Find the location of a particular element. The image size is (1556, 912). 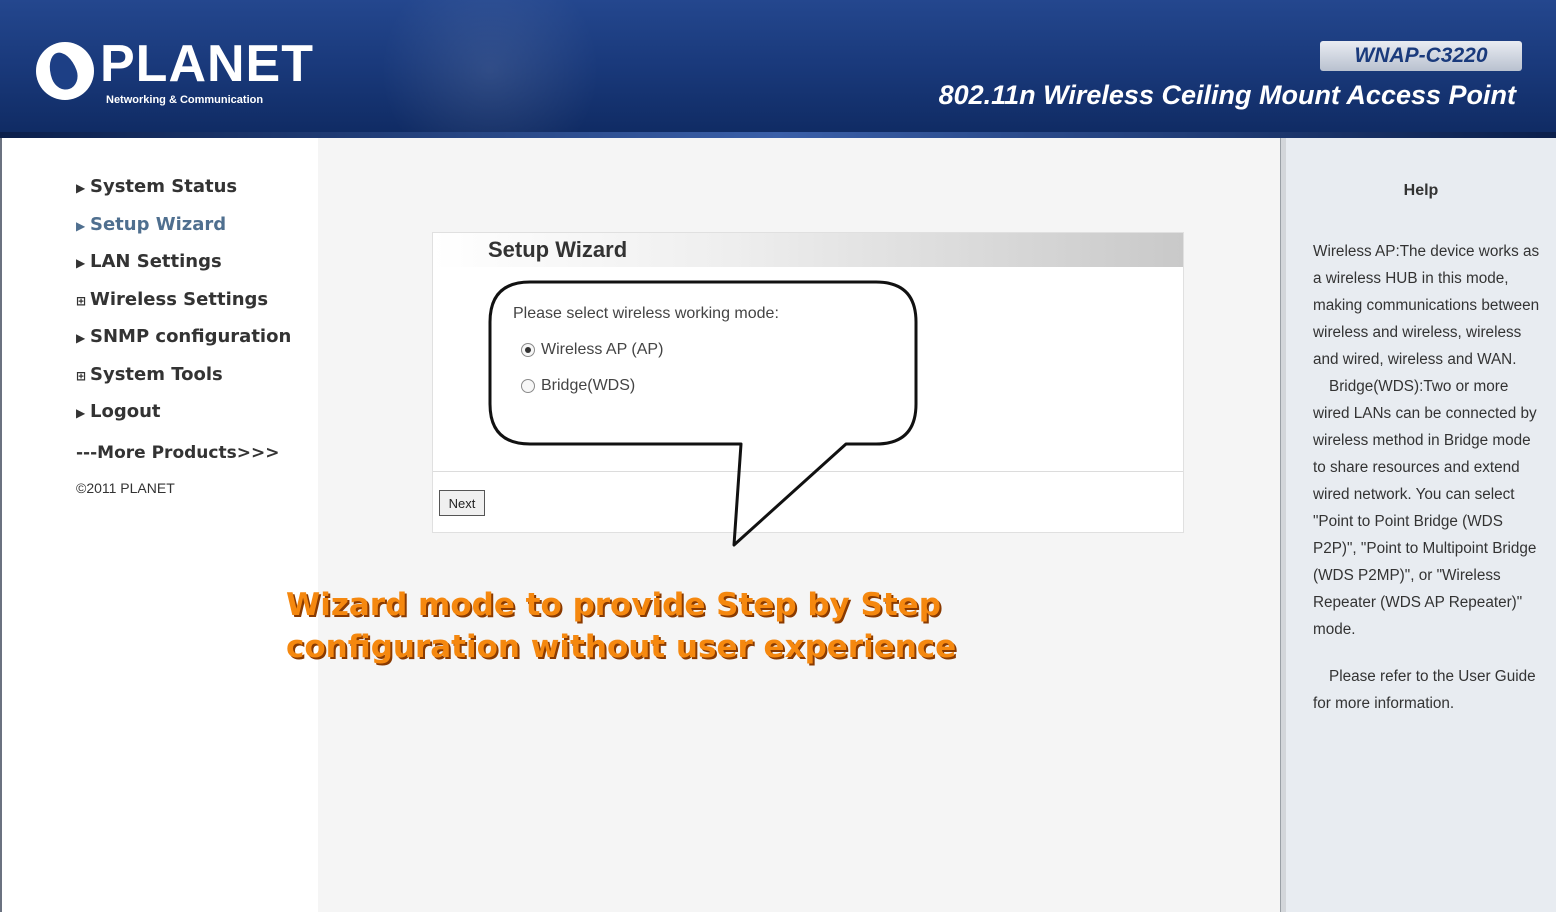

radio-option-wds: Bridge(WDS) is located at coordinates (578, 386).